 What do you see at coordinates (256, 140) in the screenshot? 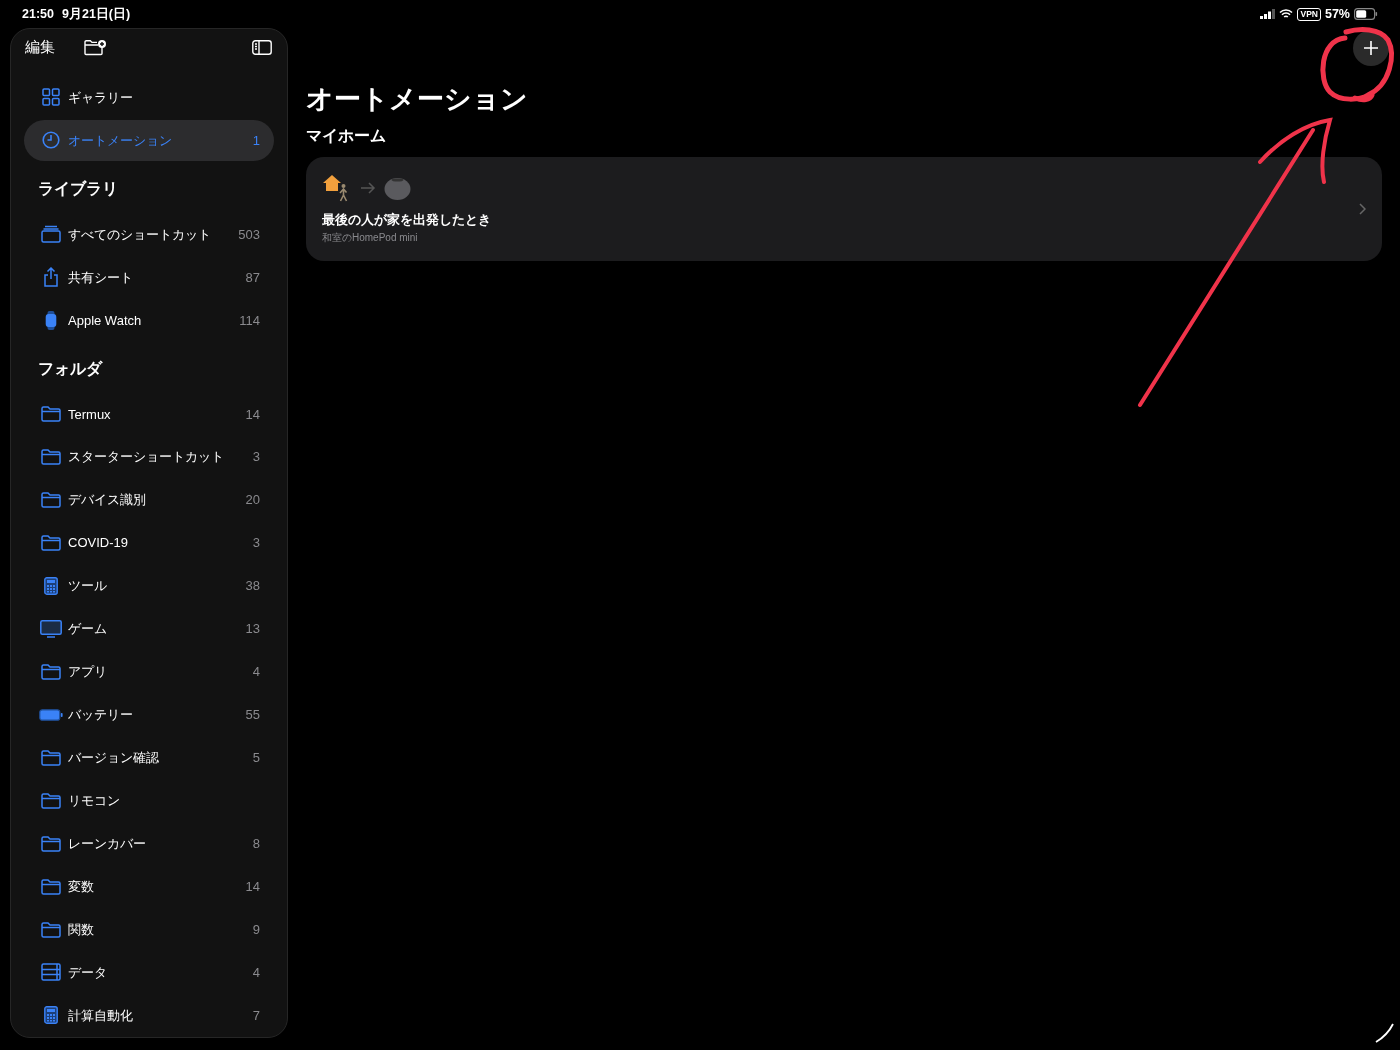
I see `item-count: 1` at bounding box center [256, 140].